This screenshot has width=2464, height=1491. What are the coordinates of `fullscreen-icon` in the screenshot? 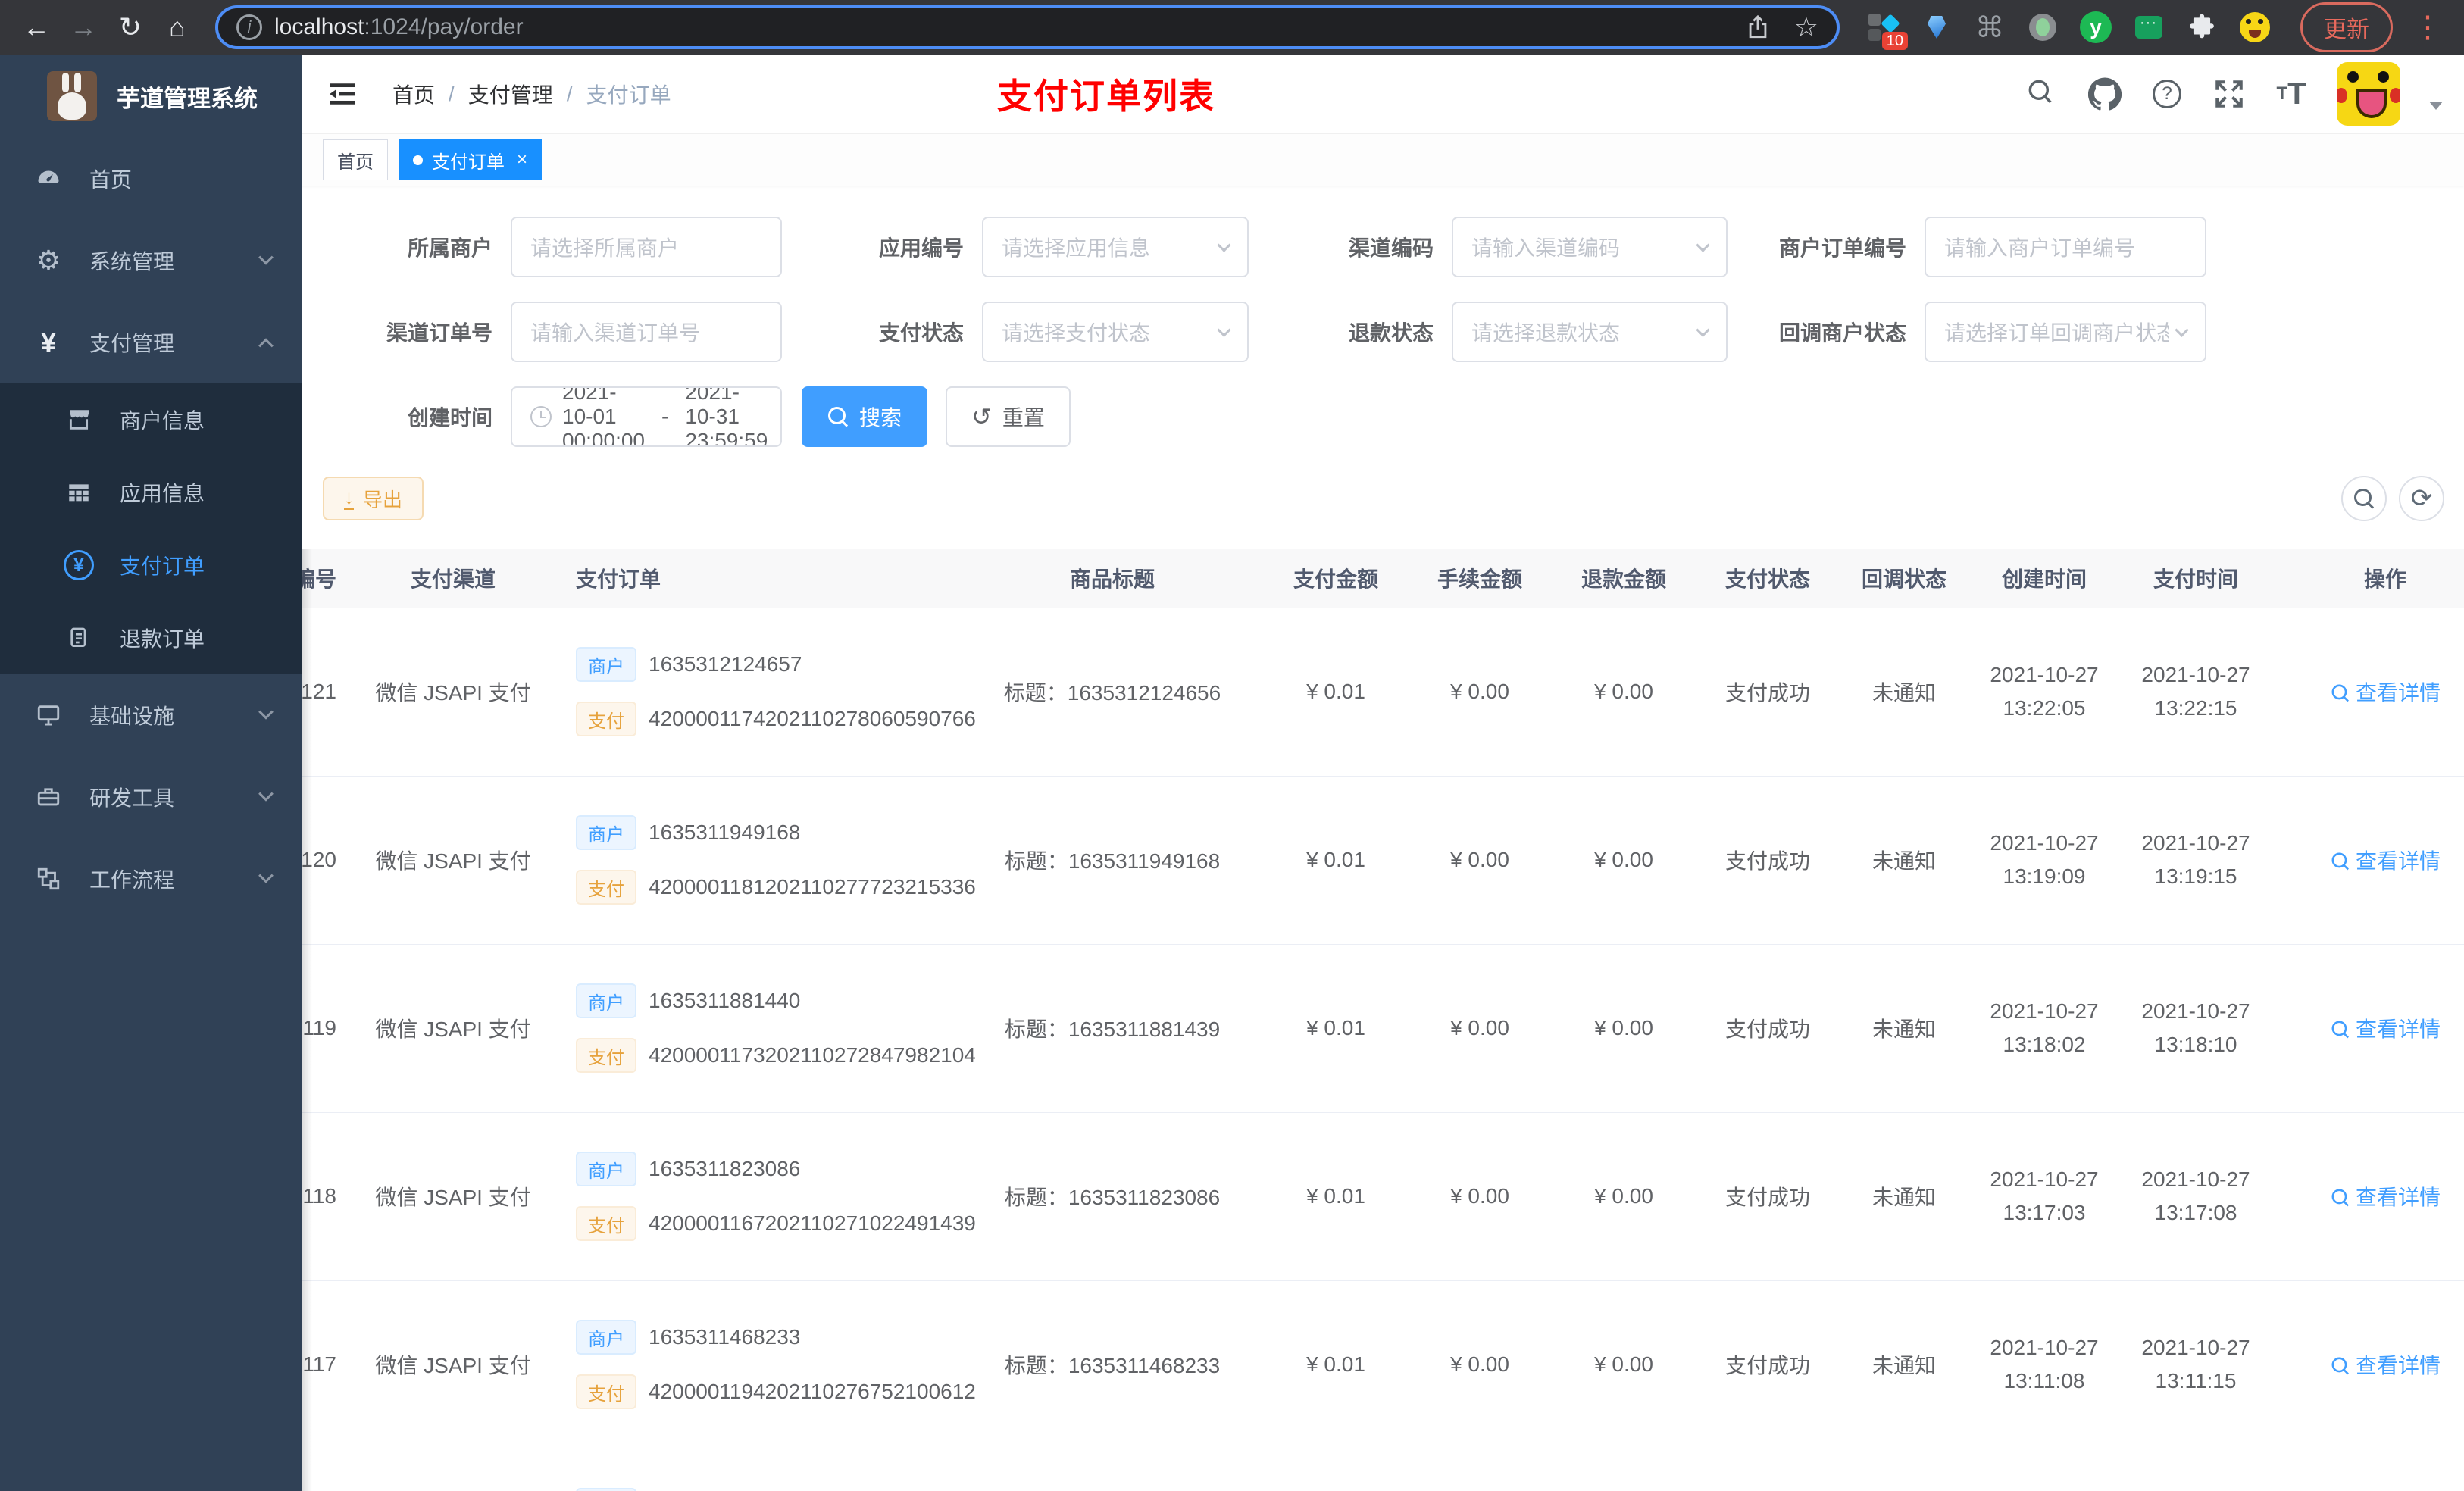 It's located at (2229, 94).